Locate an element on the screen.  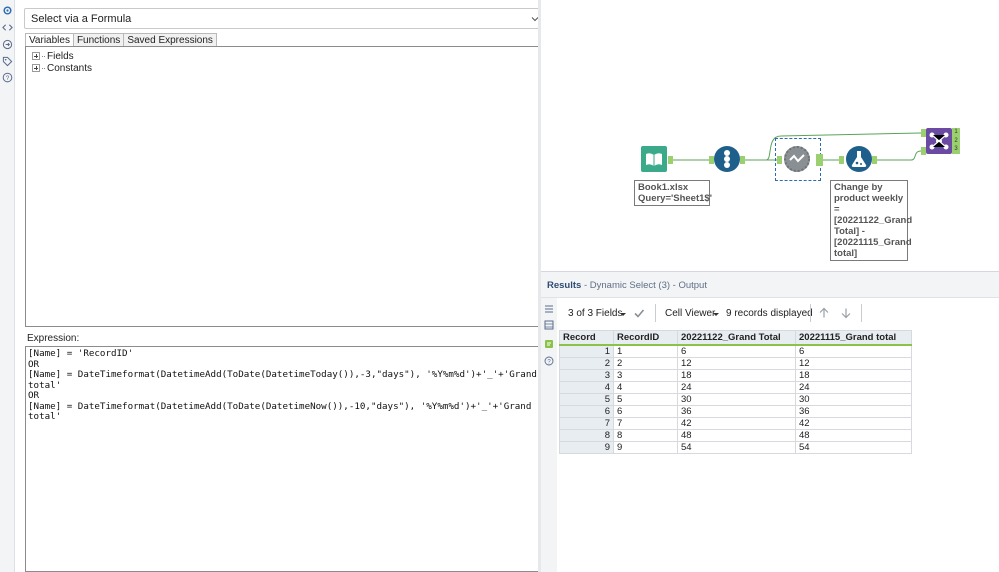
records-count: 9 records displayed is located at coordinates (769, 313).